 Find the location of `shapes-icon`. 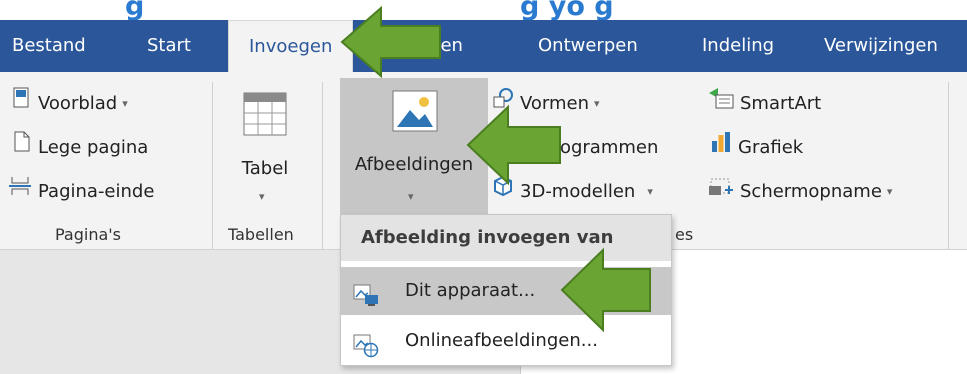

shapes-icon is located at coordinates (503, 104).